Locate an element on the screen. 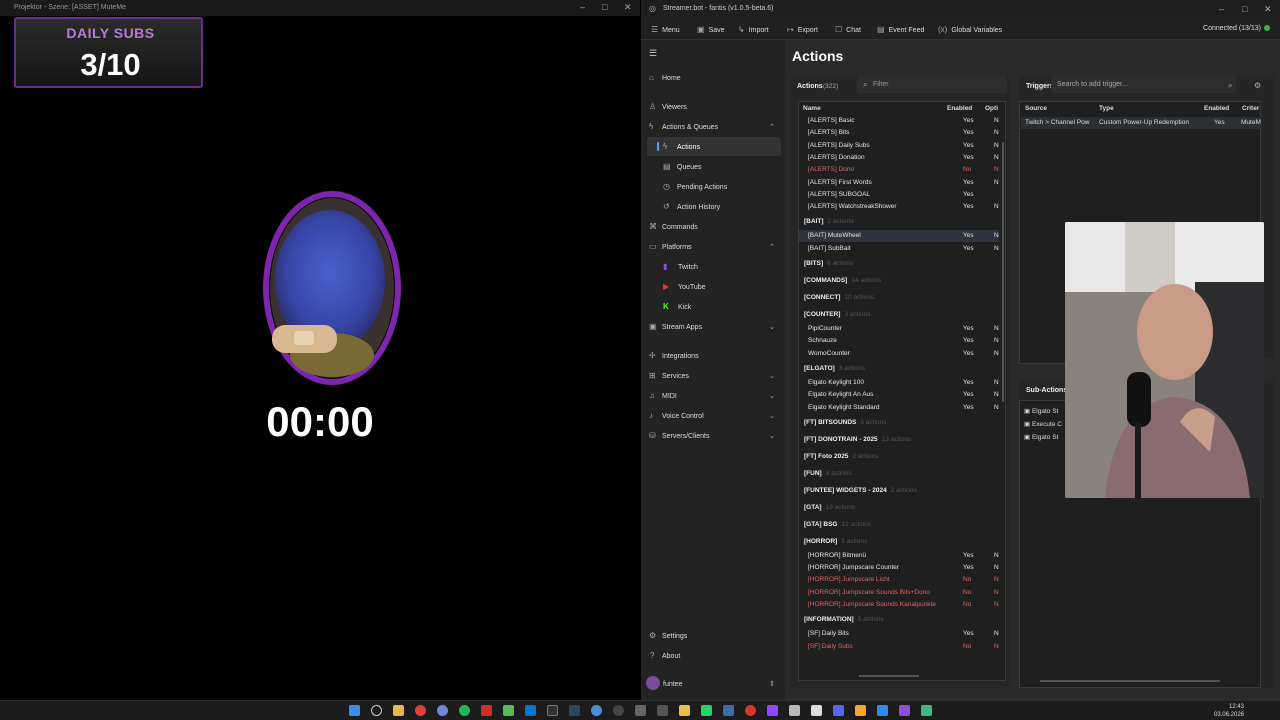 This screenshot has width=1280, height=720. table-row: [BAIT] SubBait Yes N is located at coordinates (899, 249).